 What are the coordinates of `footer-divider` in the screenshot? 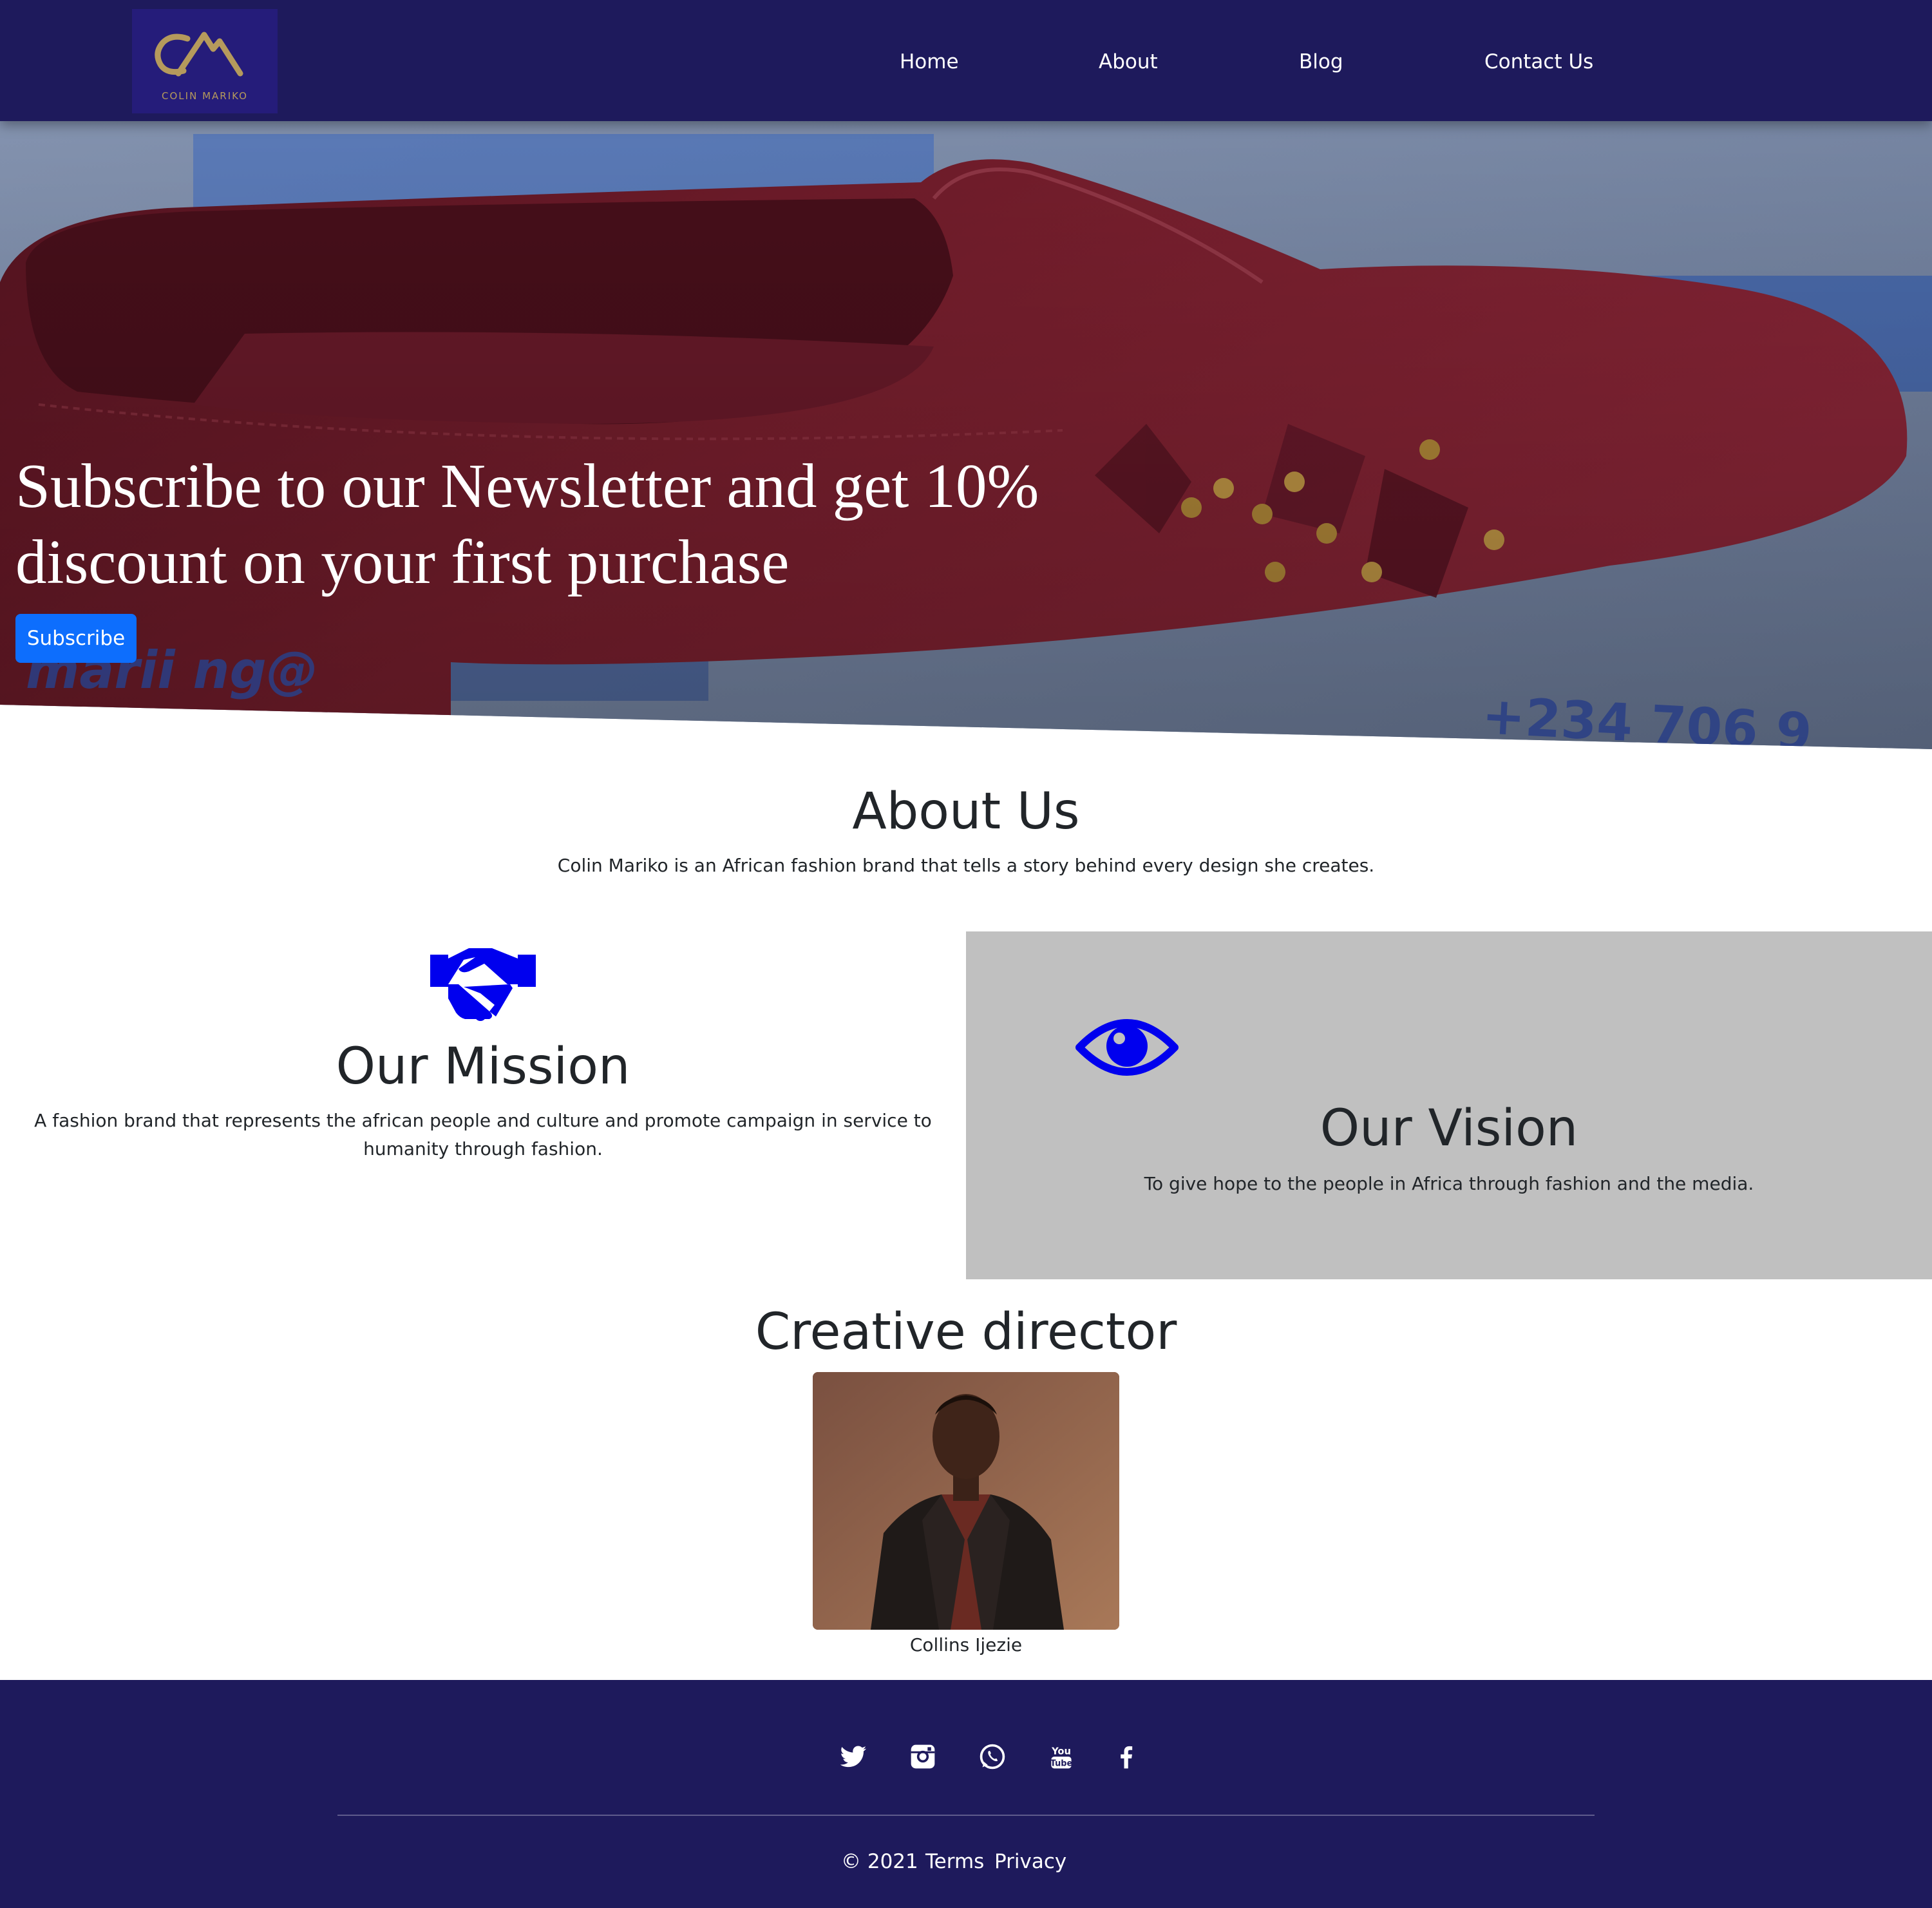 It's located at (966, 1815).